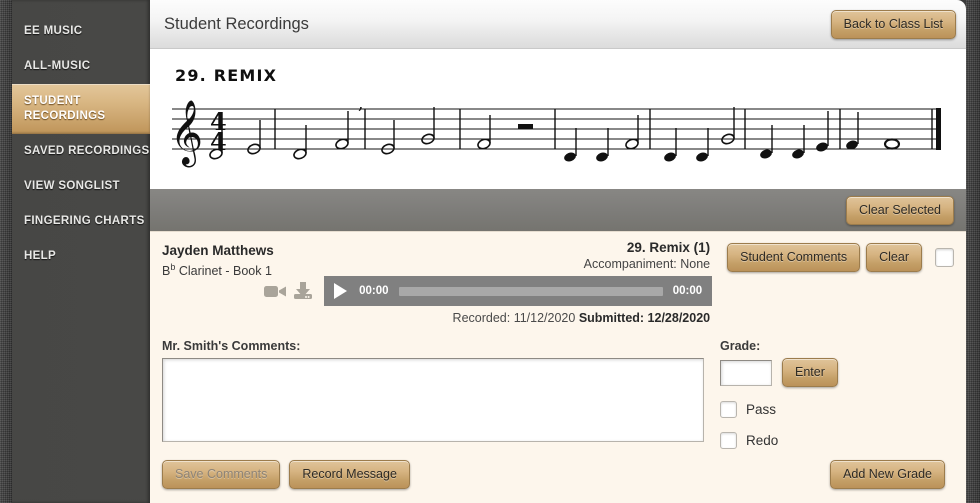 This screenshot has width=980, height=503. Describe the element at coordinates (75, 151) in the screenshot. I see `sidebar-item-saved-recordings: Saved Recordings` at that location.